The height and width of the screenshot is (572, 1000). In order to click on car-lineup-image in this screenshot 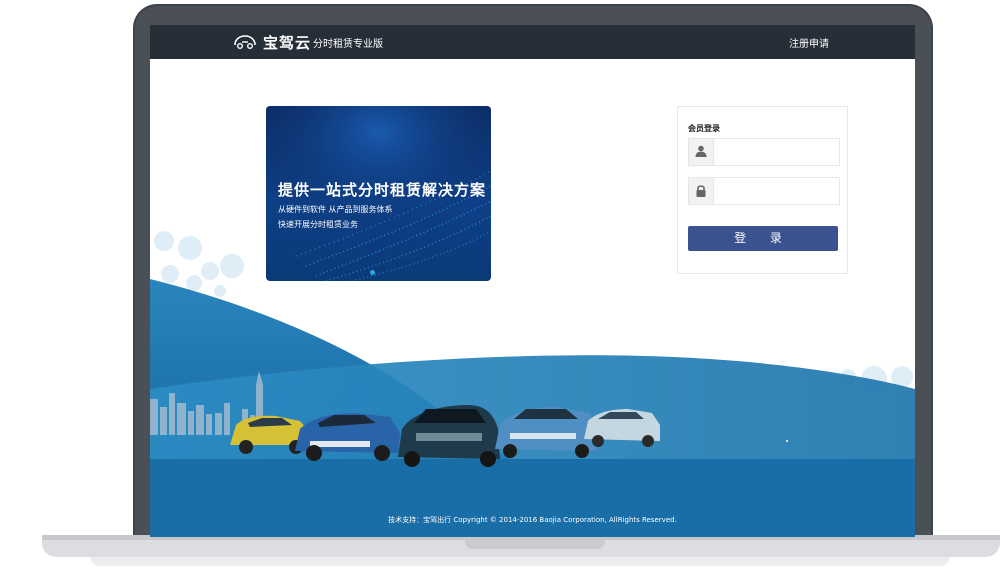, I will do `click(445, 436)`.